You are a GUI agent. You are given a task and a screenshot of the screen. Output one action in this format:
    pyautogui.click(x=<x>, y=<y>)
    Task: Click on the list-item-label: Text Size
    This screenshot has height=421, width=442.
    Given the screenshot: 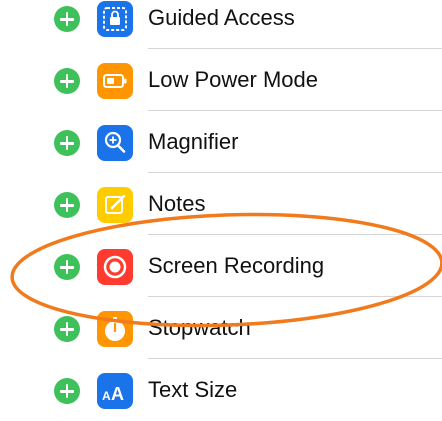 What is the action you would take?
    pyautogui.click(x=193, y=389)
    